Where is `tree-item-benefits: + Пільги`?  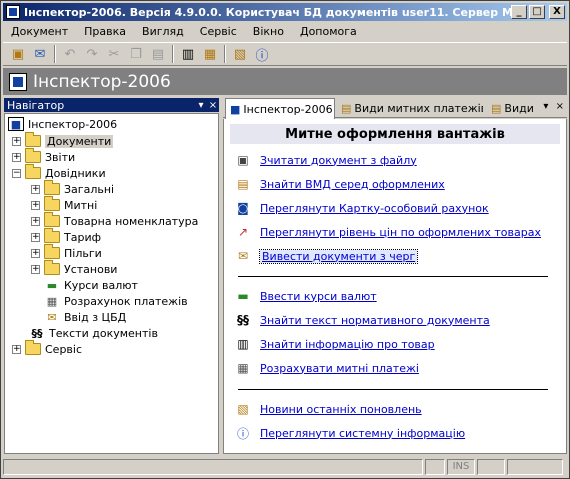 tree-item-benefits: + Пільги is located at coordinates (66, 252).